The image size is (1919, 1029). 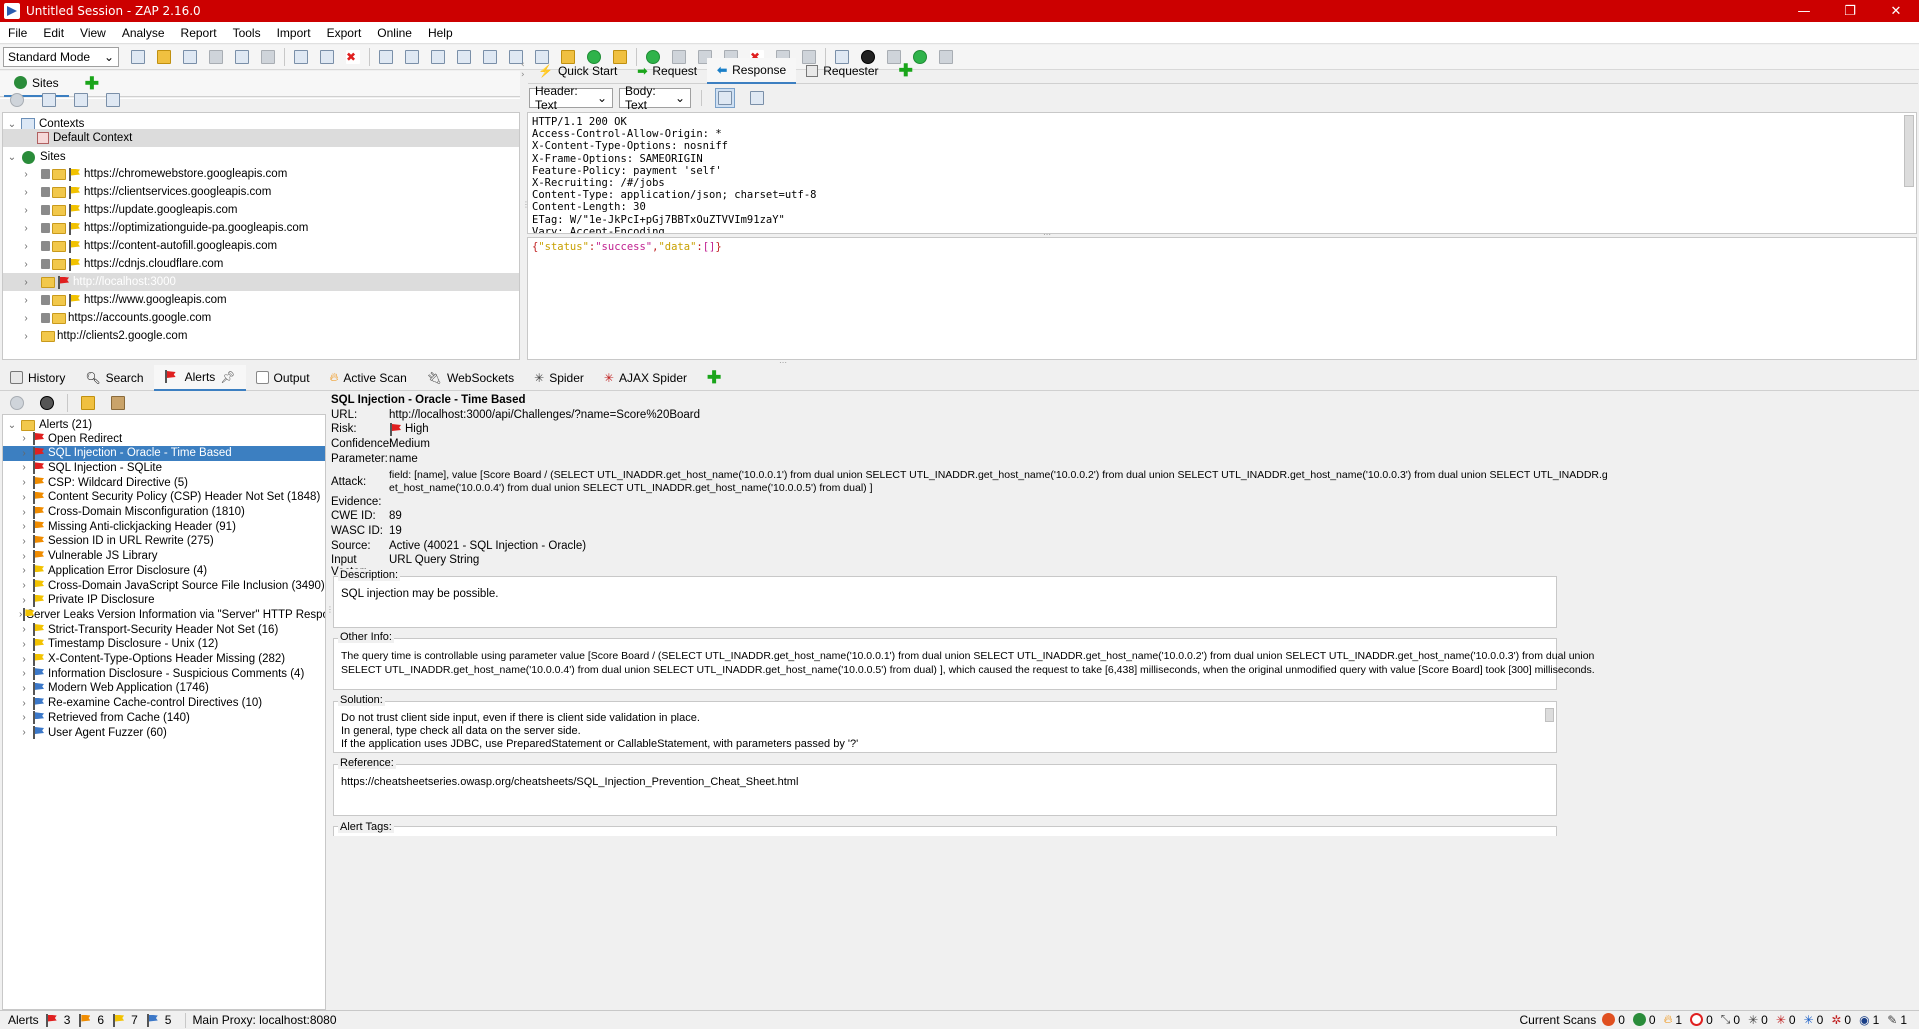 What do you see at coordinates (17, 33) in the screenshot?
I see `menu-file: File` at bounding box center [17, 33].